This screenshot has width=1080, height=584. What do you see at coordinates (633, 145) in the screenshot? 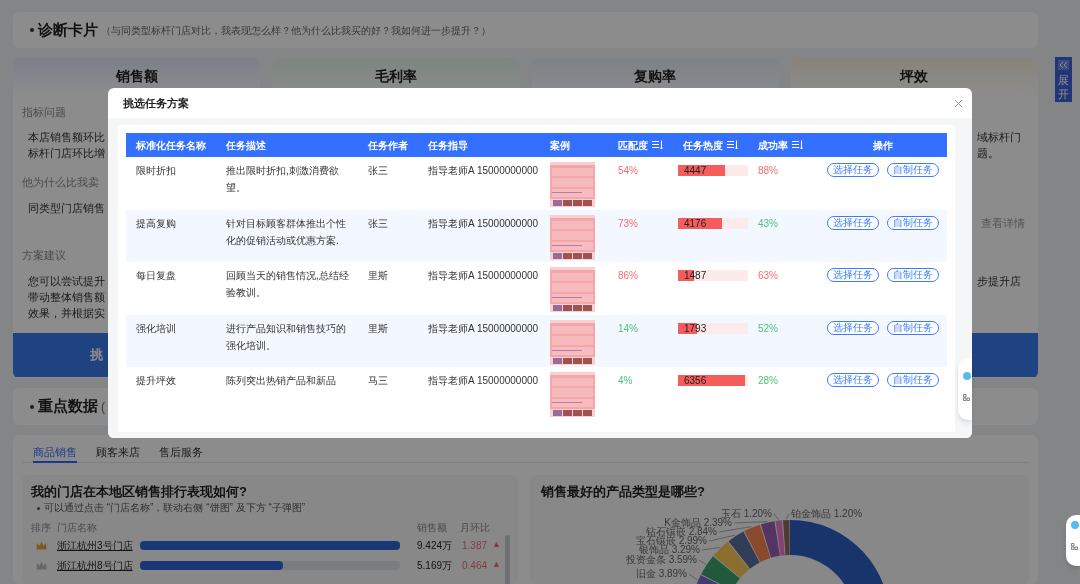
I see `column-header: 匹配度` at bounding box center [633, 145].